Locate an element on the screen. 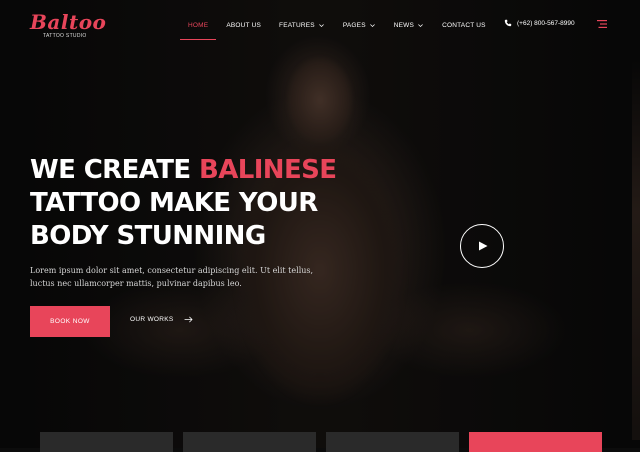 The height and width of the screenshot is (452, 640). phone-icon is located at coordinates (508, 23).